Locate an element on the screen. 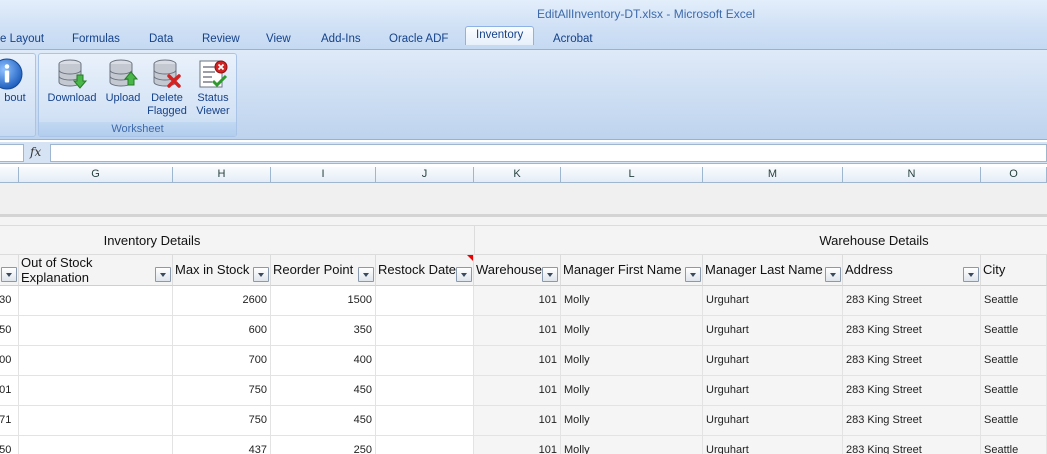  tab-review: Review is located at coordinates (221, 40).